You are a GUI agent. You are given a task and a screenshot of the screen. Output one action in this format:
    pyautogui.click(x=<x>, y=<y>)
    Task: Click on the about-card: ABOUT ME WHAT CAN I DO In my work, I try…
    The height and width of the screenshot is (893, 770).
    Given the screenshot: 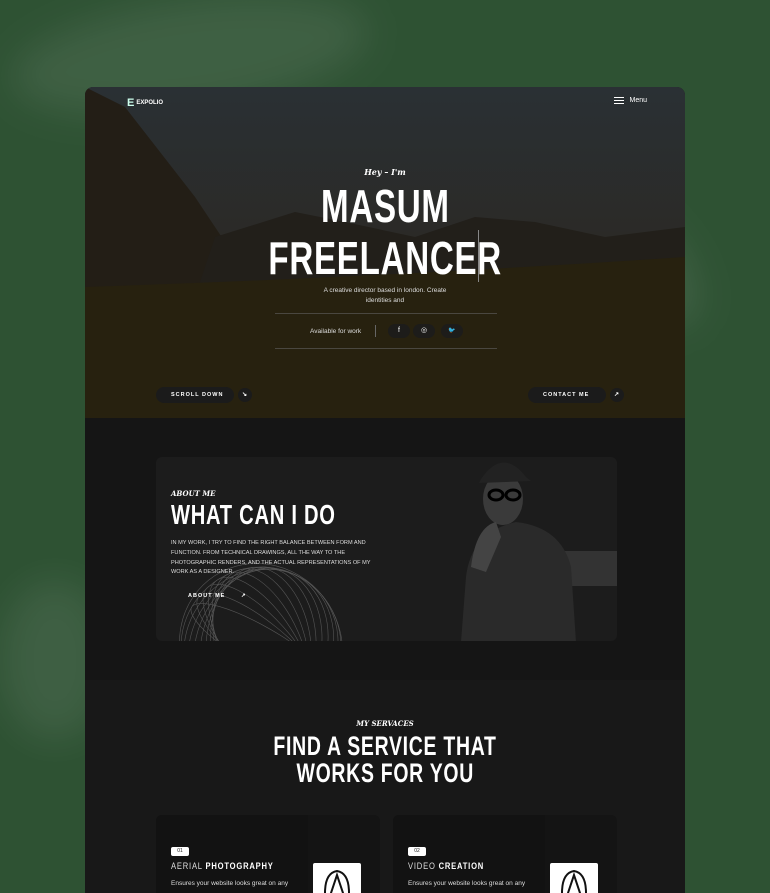 What is the action you would take?
    pyautogui.click(x=386, y=549)
    